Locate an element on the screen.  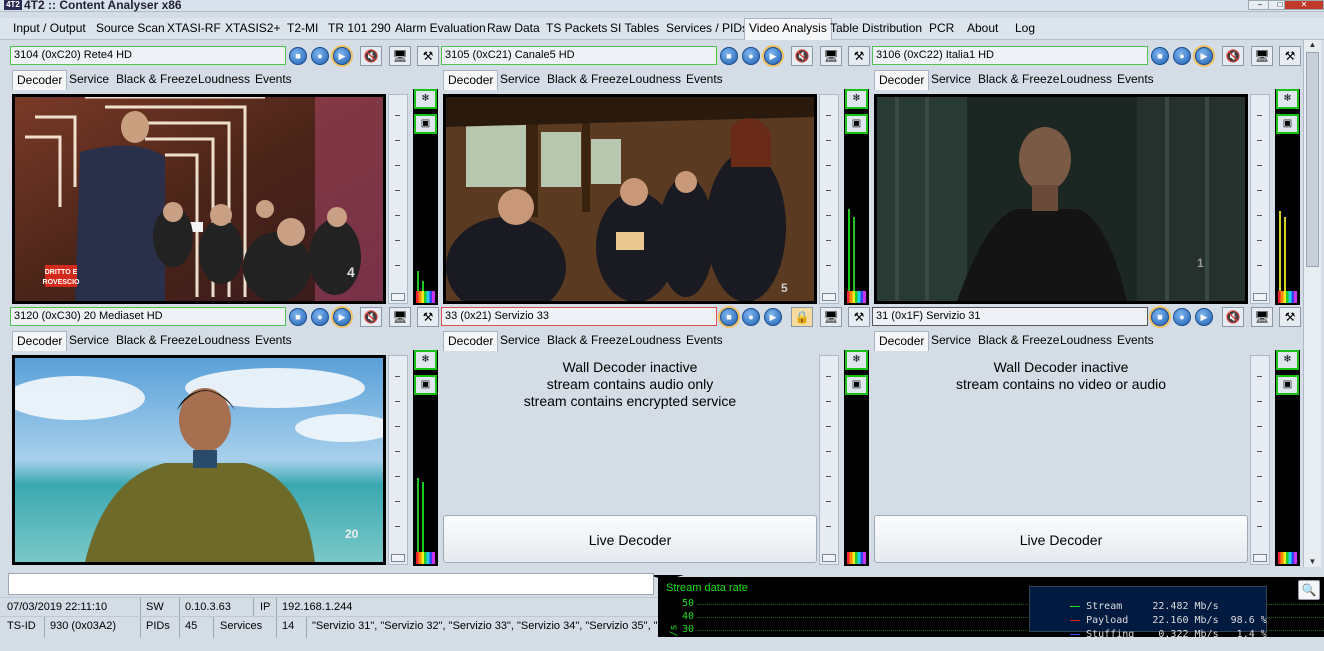
tab-alarm-evaluation: Alarm Evaluation is located at coordinates (440, 28).